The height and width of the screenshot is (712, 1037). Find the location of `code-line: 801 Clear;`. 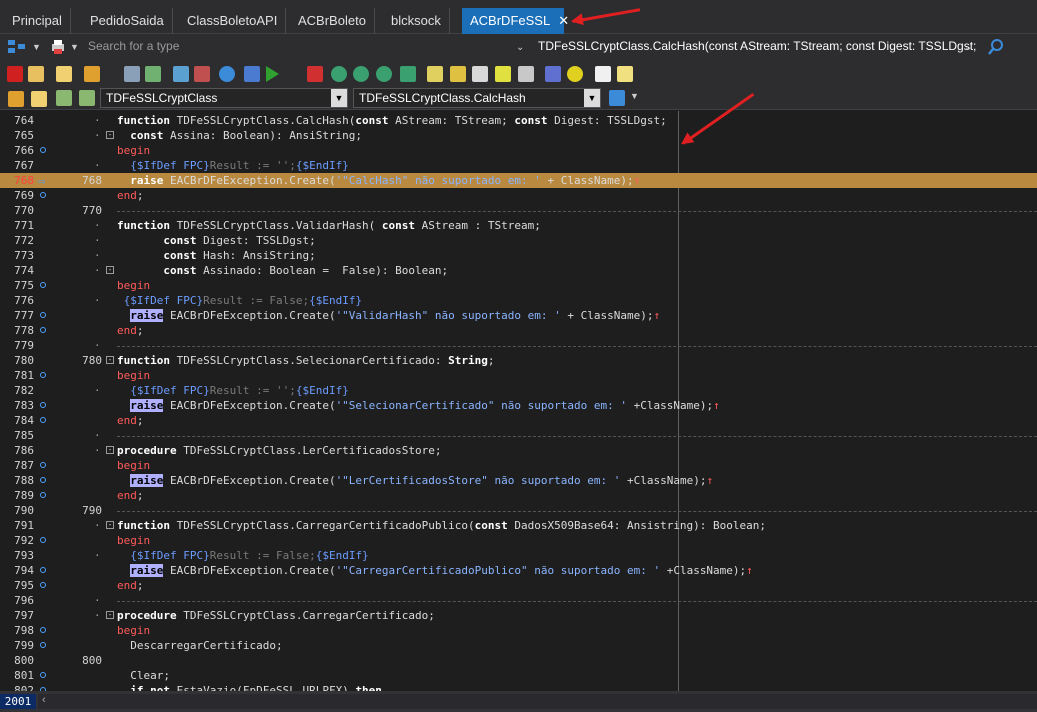

code-line: 801 Clear; is located at coordinates (518, 675).